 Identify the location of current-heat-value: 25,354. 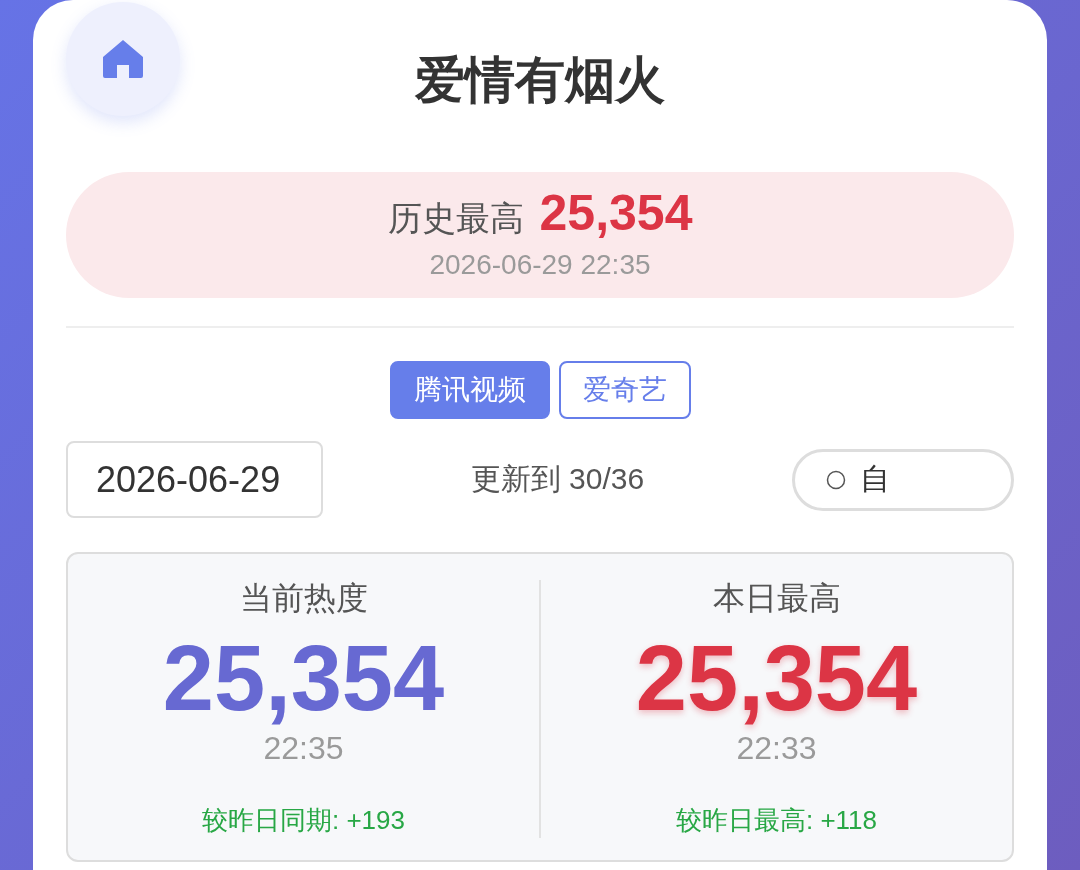
(303, 678).